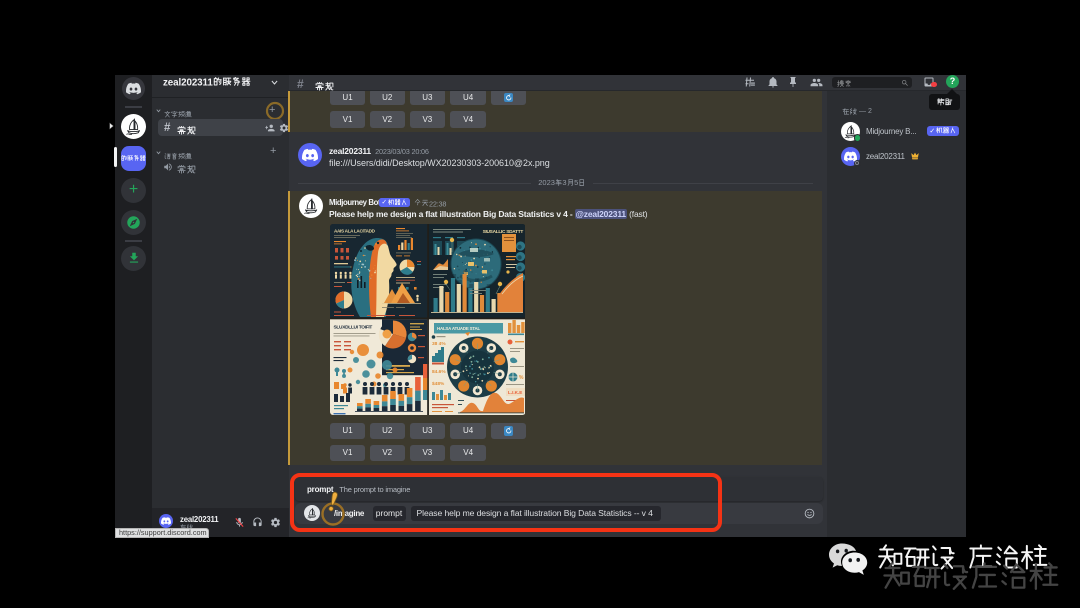  Describe the element at coordinates (458, 328) in the screenshot. I see `svg-text: HALSA ATUADE STAL` at that location.